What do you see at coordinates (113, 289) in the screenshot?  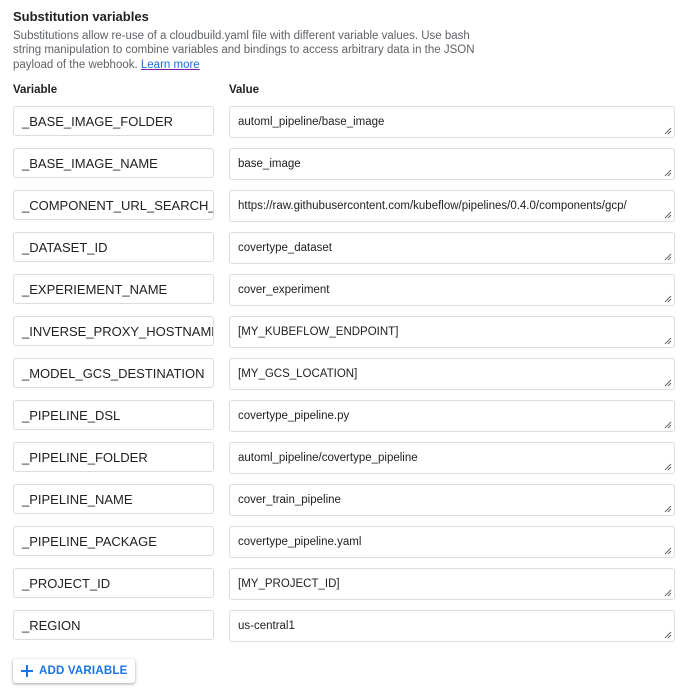 I see `variable-name-input: _EXPERIEMENT_NAME` at bounding box center [113, 289].